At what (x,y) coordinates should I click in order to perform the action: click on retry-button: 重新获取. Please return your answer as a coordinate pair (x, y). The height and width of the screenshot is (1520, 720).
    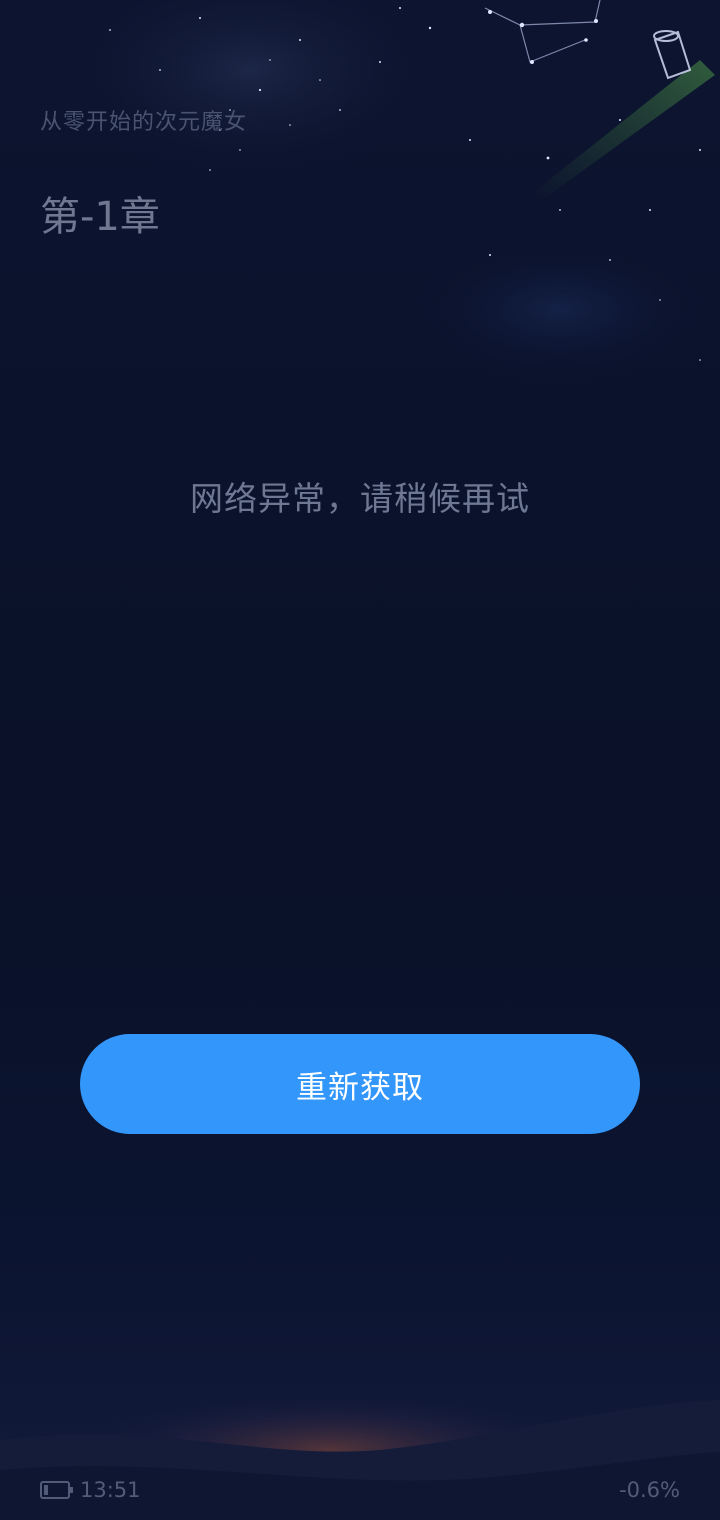
    Looking at the image, I should click on (360, 1084).